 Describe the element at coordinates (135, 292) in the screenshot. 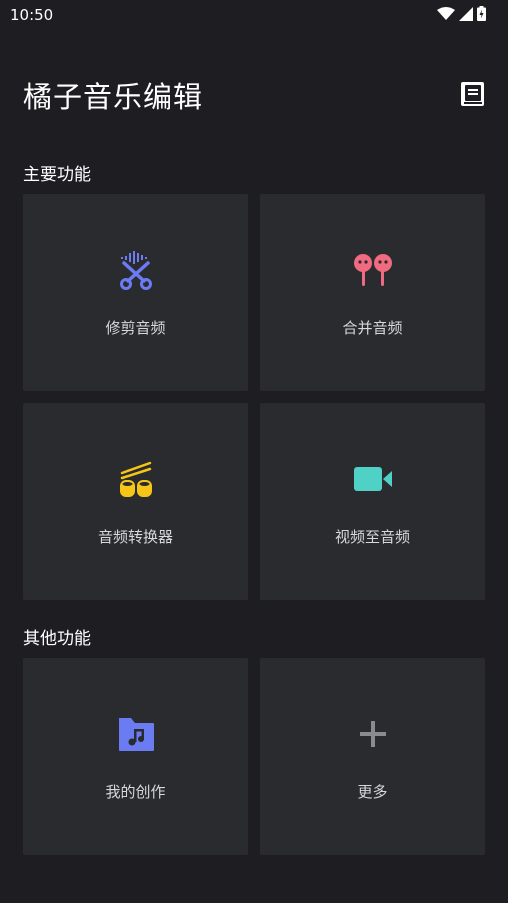

I see `trim-audio-card: 修剪音频` at that location.